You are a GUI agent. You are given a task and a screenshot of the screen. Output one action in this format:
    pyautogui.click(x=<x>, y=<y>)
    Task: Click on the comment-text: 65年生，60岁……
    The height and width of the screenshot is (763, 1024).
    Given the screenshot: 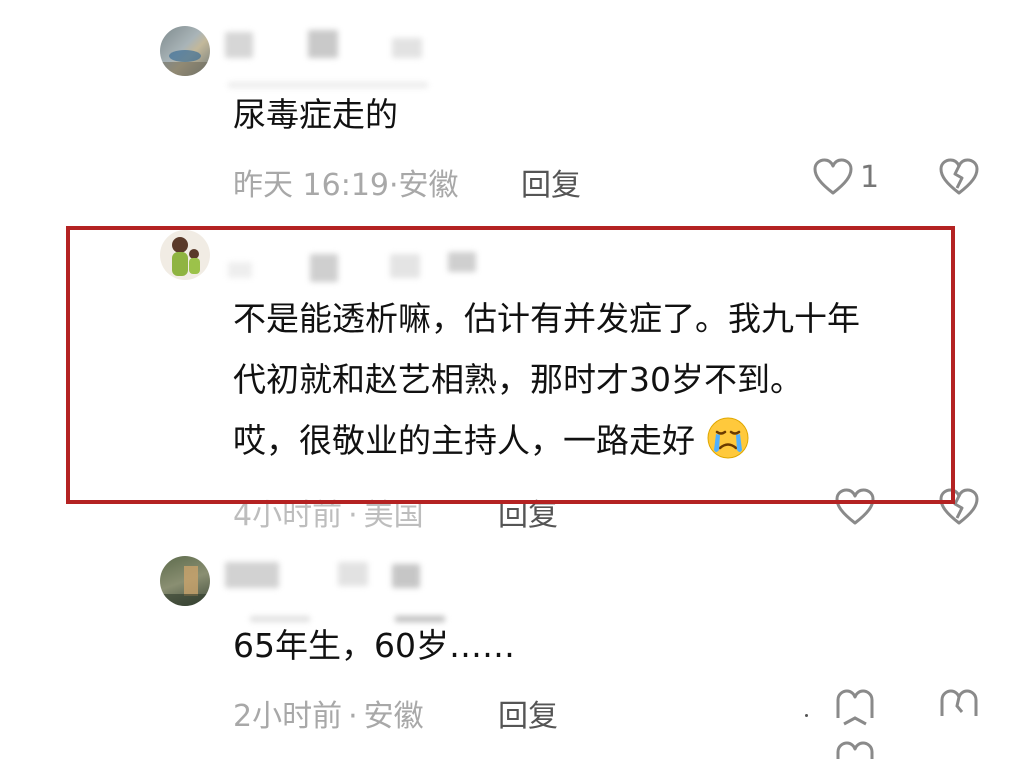 What is the action you would take?
    pyautogui.click(x=374, y=645)
    